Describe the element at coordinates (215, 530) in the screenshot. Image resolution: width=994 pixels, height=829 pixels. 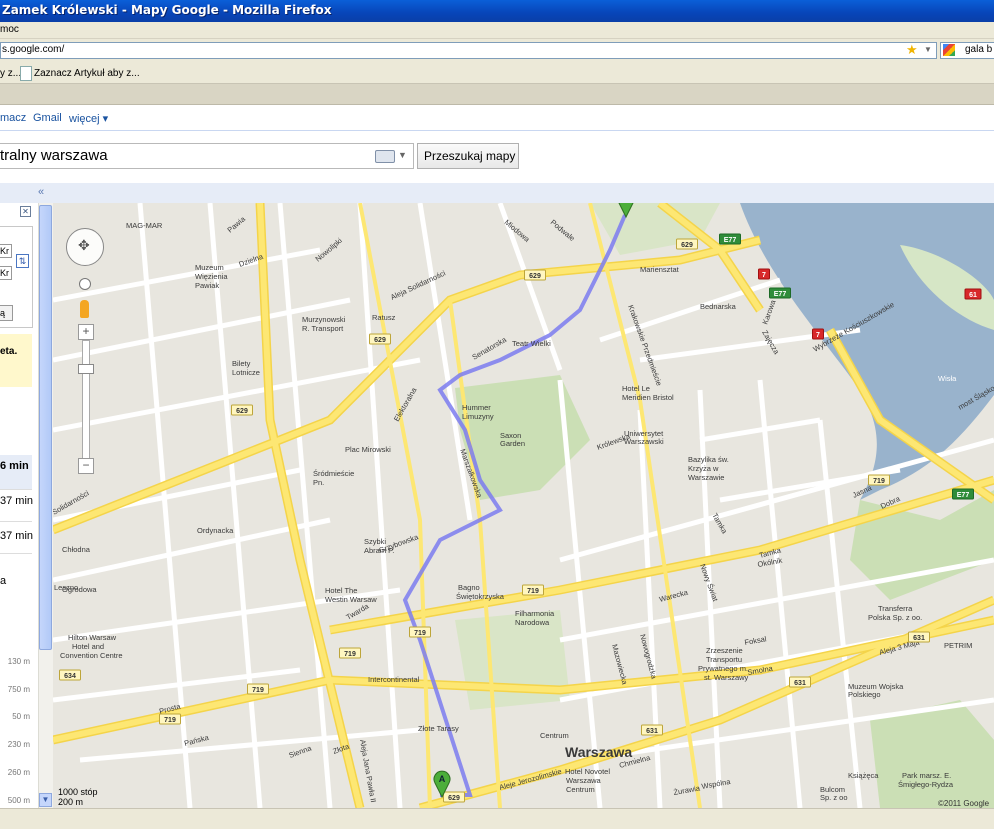
I see `map-label: Ordynacka` at that location.